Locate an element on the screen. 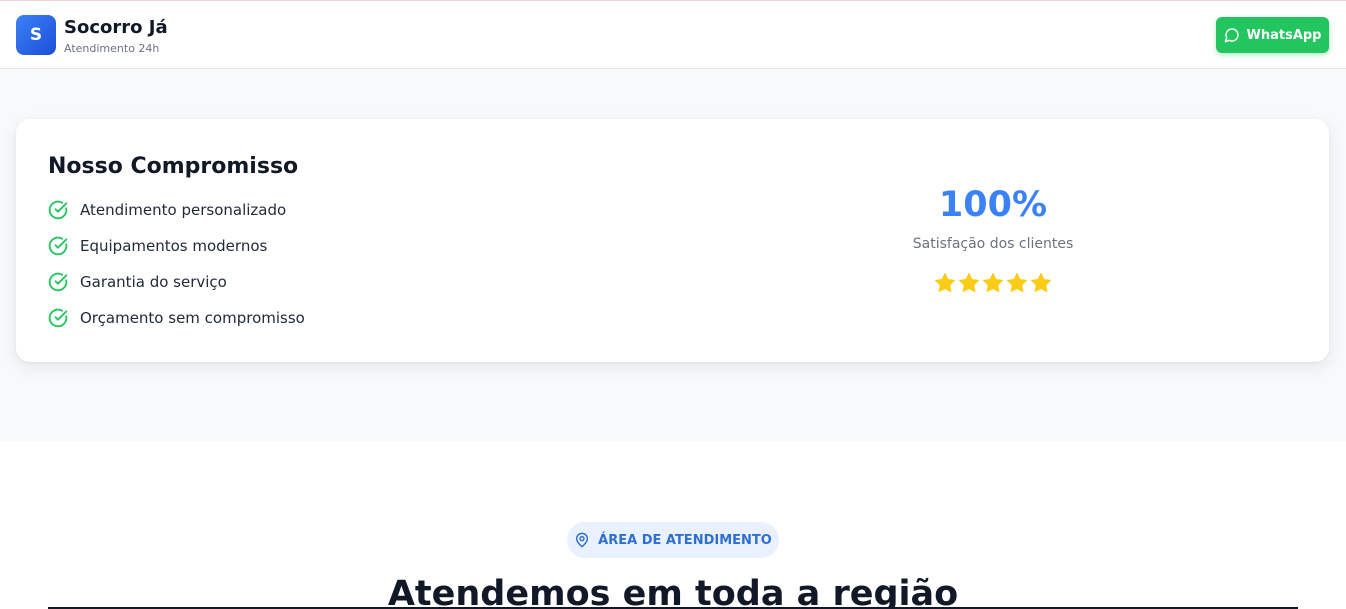 The width and height of the screenshot is (1346, 609). feature-label: Orçamento sem compromisso is located at coordinates (192, 318).